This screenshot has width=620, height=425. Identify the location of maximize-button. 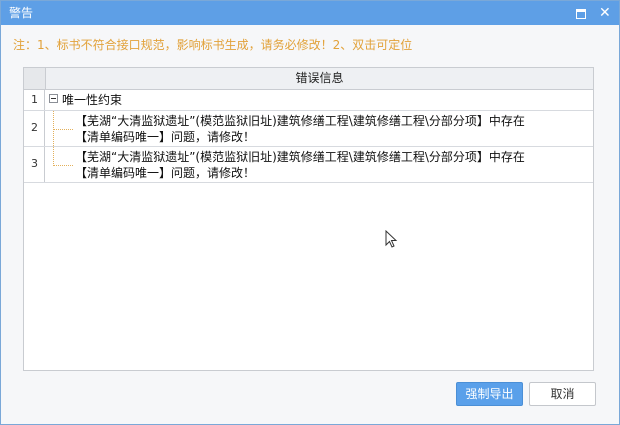
(581, 13).